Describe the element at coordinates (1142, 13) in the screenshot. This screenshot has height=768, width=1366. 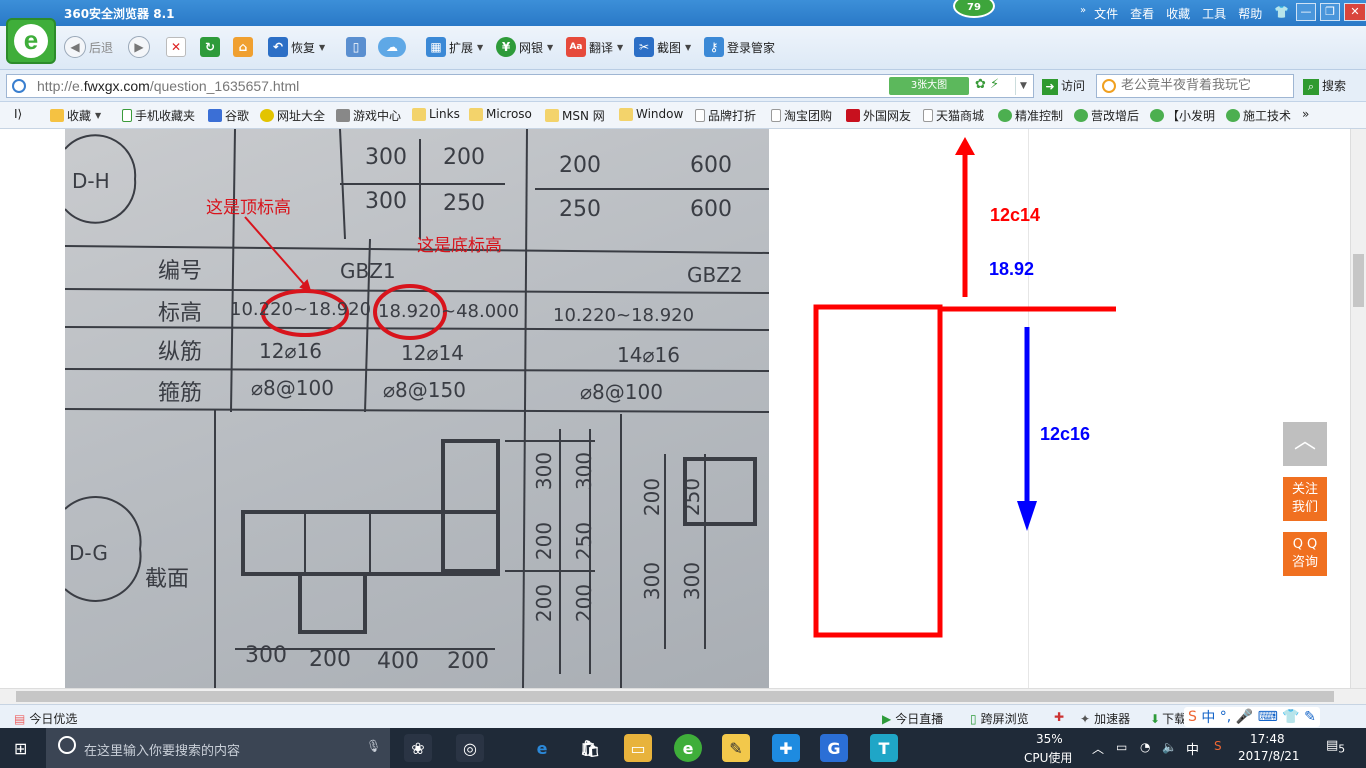
I see `menu-view: 查看` at that location.